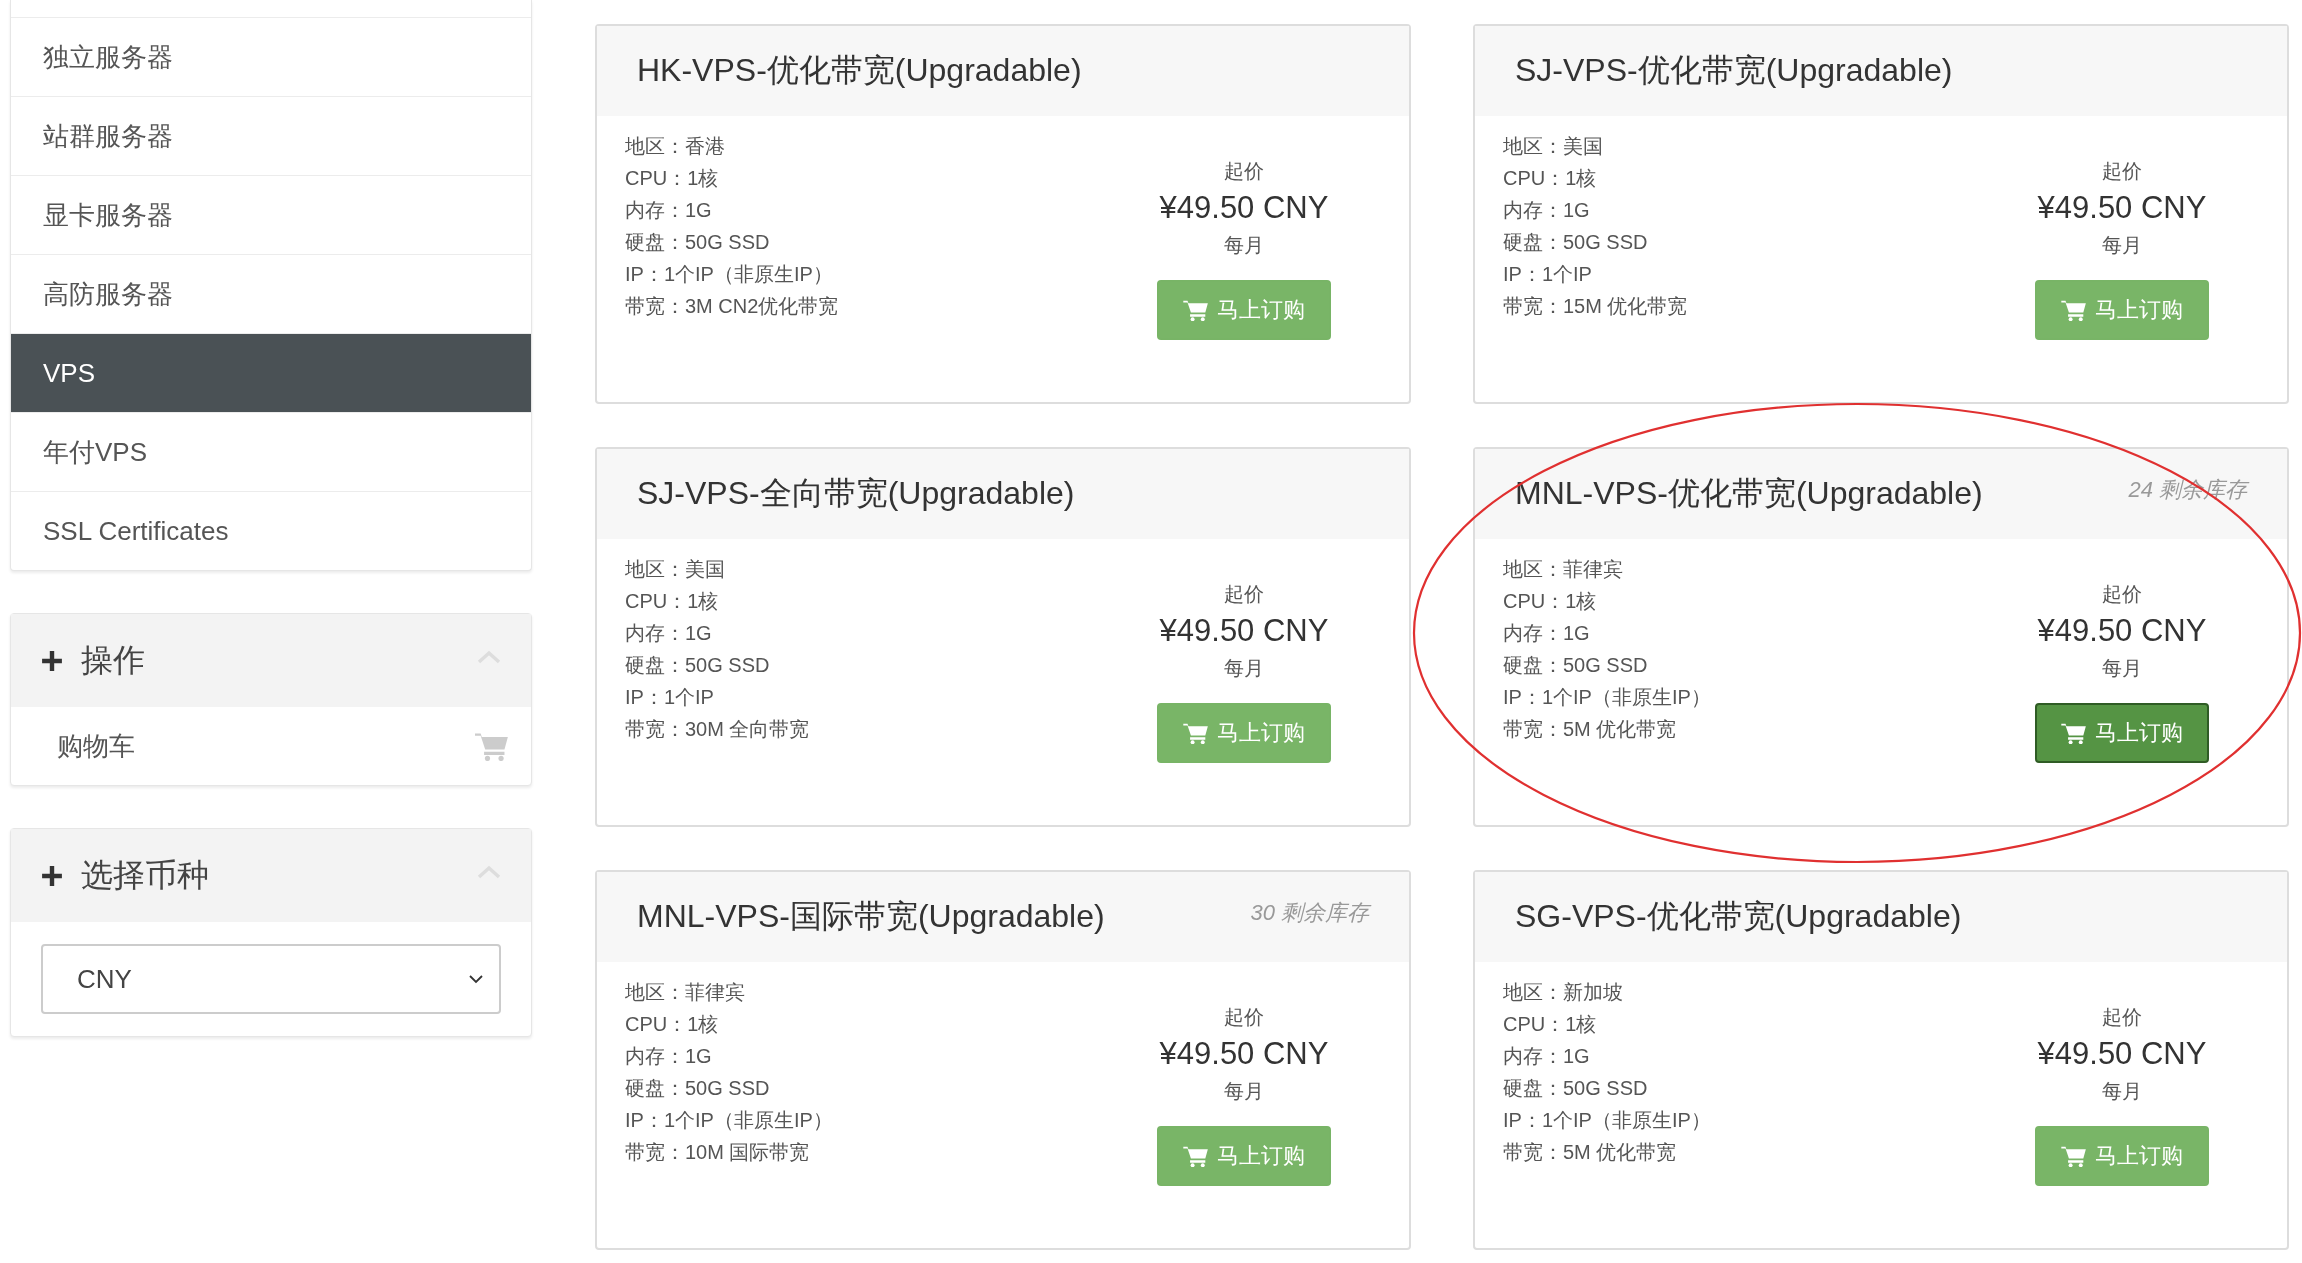 The height and width of the screenshot is (1263, 2302). I want to click on spec-line: 带宽：3M CN2优化带宽, so click(732, 306).